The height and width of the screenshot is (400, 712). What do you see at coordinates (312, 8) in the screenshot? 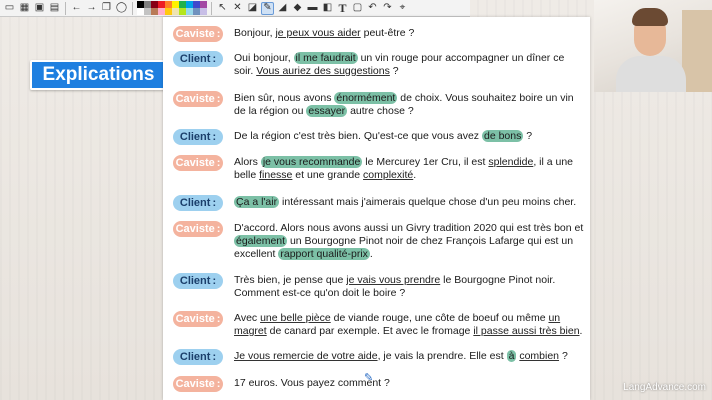
I see `highlighter-icon: ▬` at bounding box center [312, 8].